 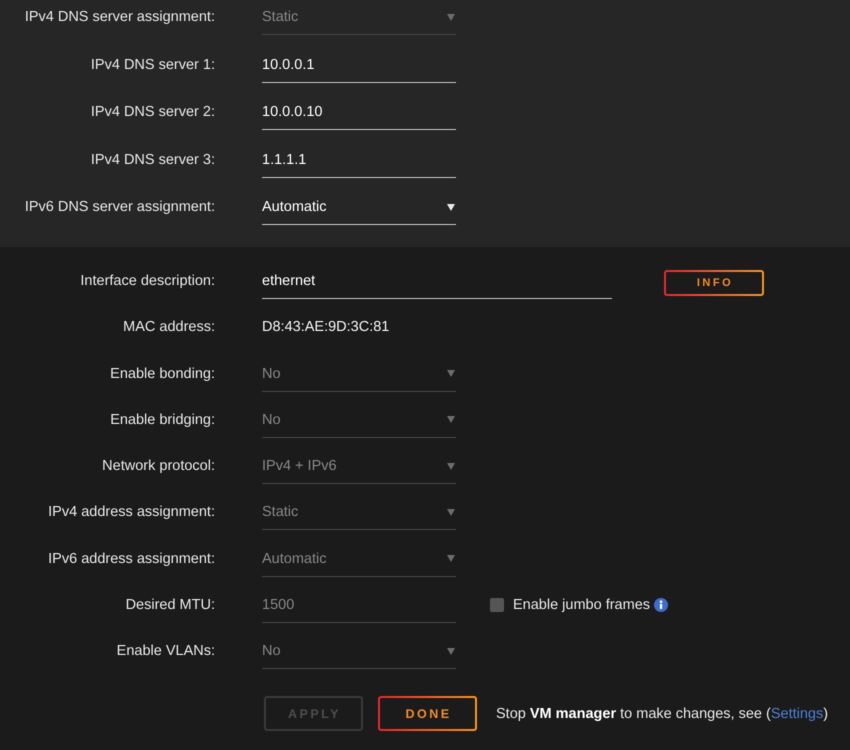 I want to click on field-label: IPv6 DNS server assignment:, so click(x=119, y=207).